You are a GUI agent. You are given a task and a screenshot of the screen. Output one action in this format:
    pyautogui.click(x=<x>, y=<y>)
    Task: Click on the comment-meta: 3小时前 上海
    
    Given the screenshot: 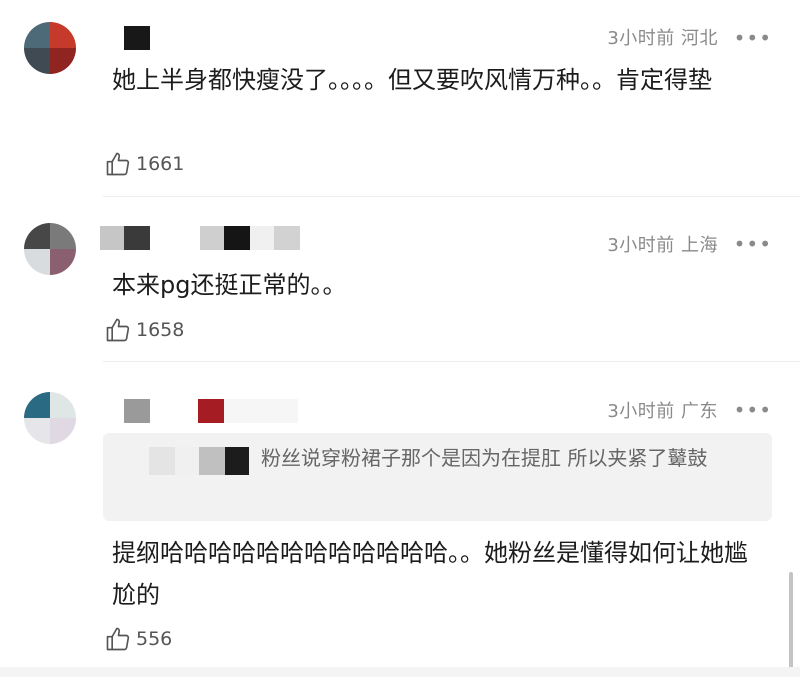 What is the action you would take?
    pyautogui.click(x=662, y=245)
    